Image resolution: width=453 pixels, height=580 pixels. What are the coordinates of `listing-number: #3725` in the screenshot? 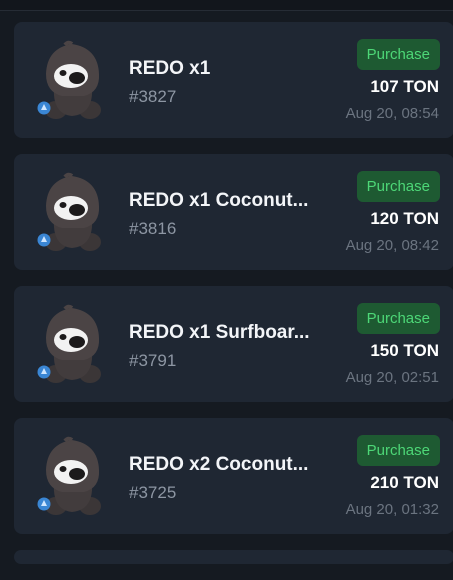 It's located at (153, 492).